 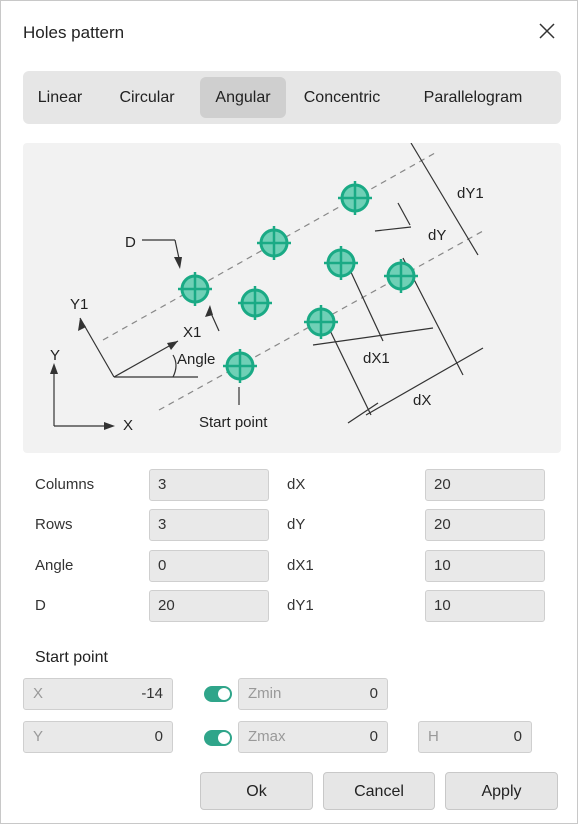 What do you see at coordinates (342, 97) in the screenshot?
I see `tab-concentric: Concentric` at bounding box center [342, 97].